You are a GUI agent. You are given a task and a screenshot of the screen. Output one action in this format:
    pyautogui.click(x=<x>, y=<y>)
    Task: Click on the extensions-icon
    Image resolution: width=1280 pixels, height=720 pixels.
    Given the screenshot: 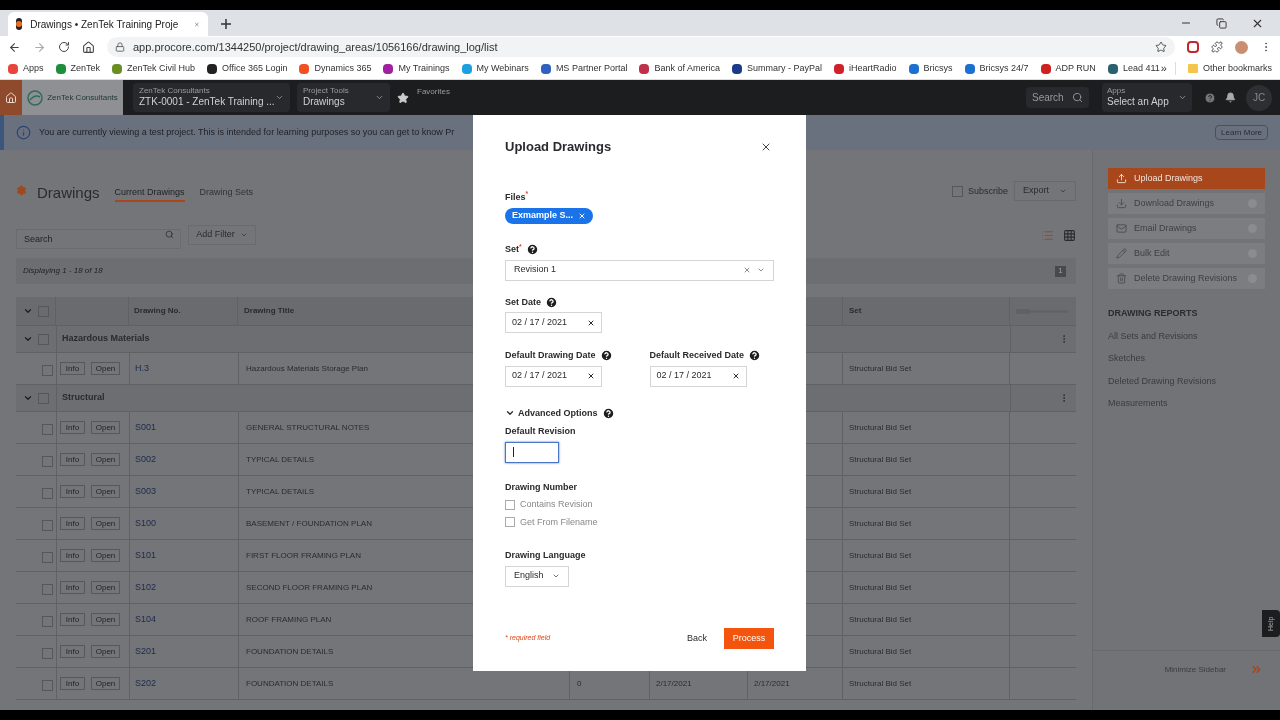 What is the action you would take?
    pyautogui.click(x=1217, y=47)
    